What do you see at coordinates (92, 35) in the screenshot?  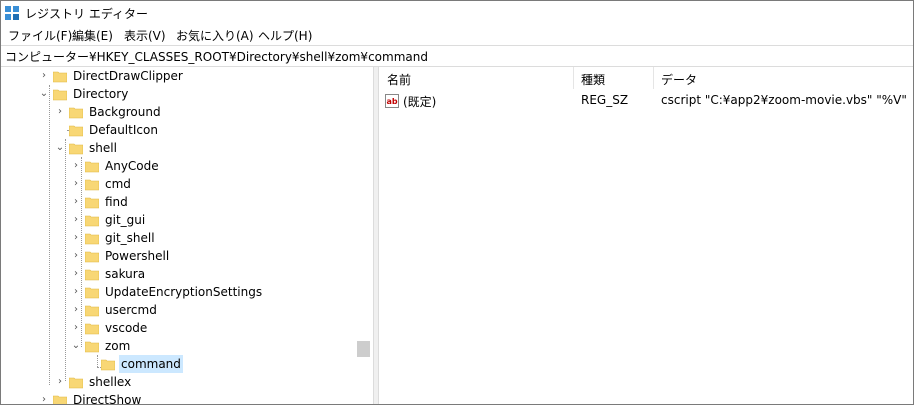 I see `menu-edit: 編集(E)` at bounding box center [92, 35].